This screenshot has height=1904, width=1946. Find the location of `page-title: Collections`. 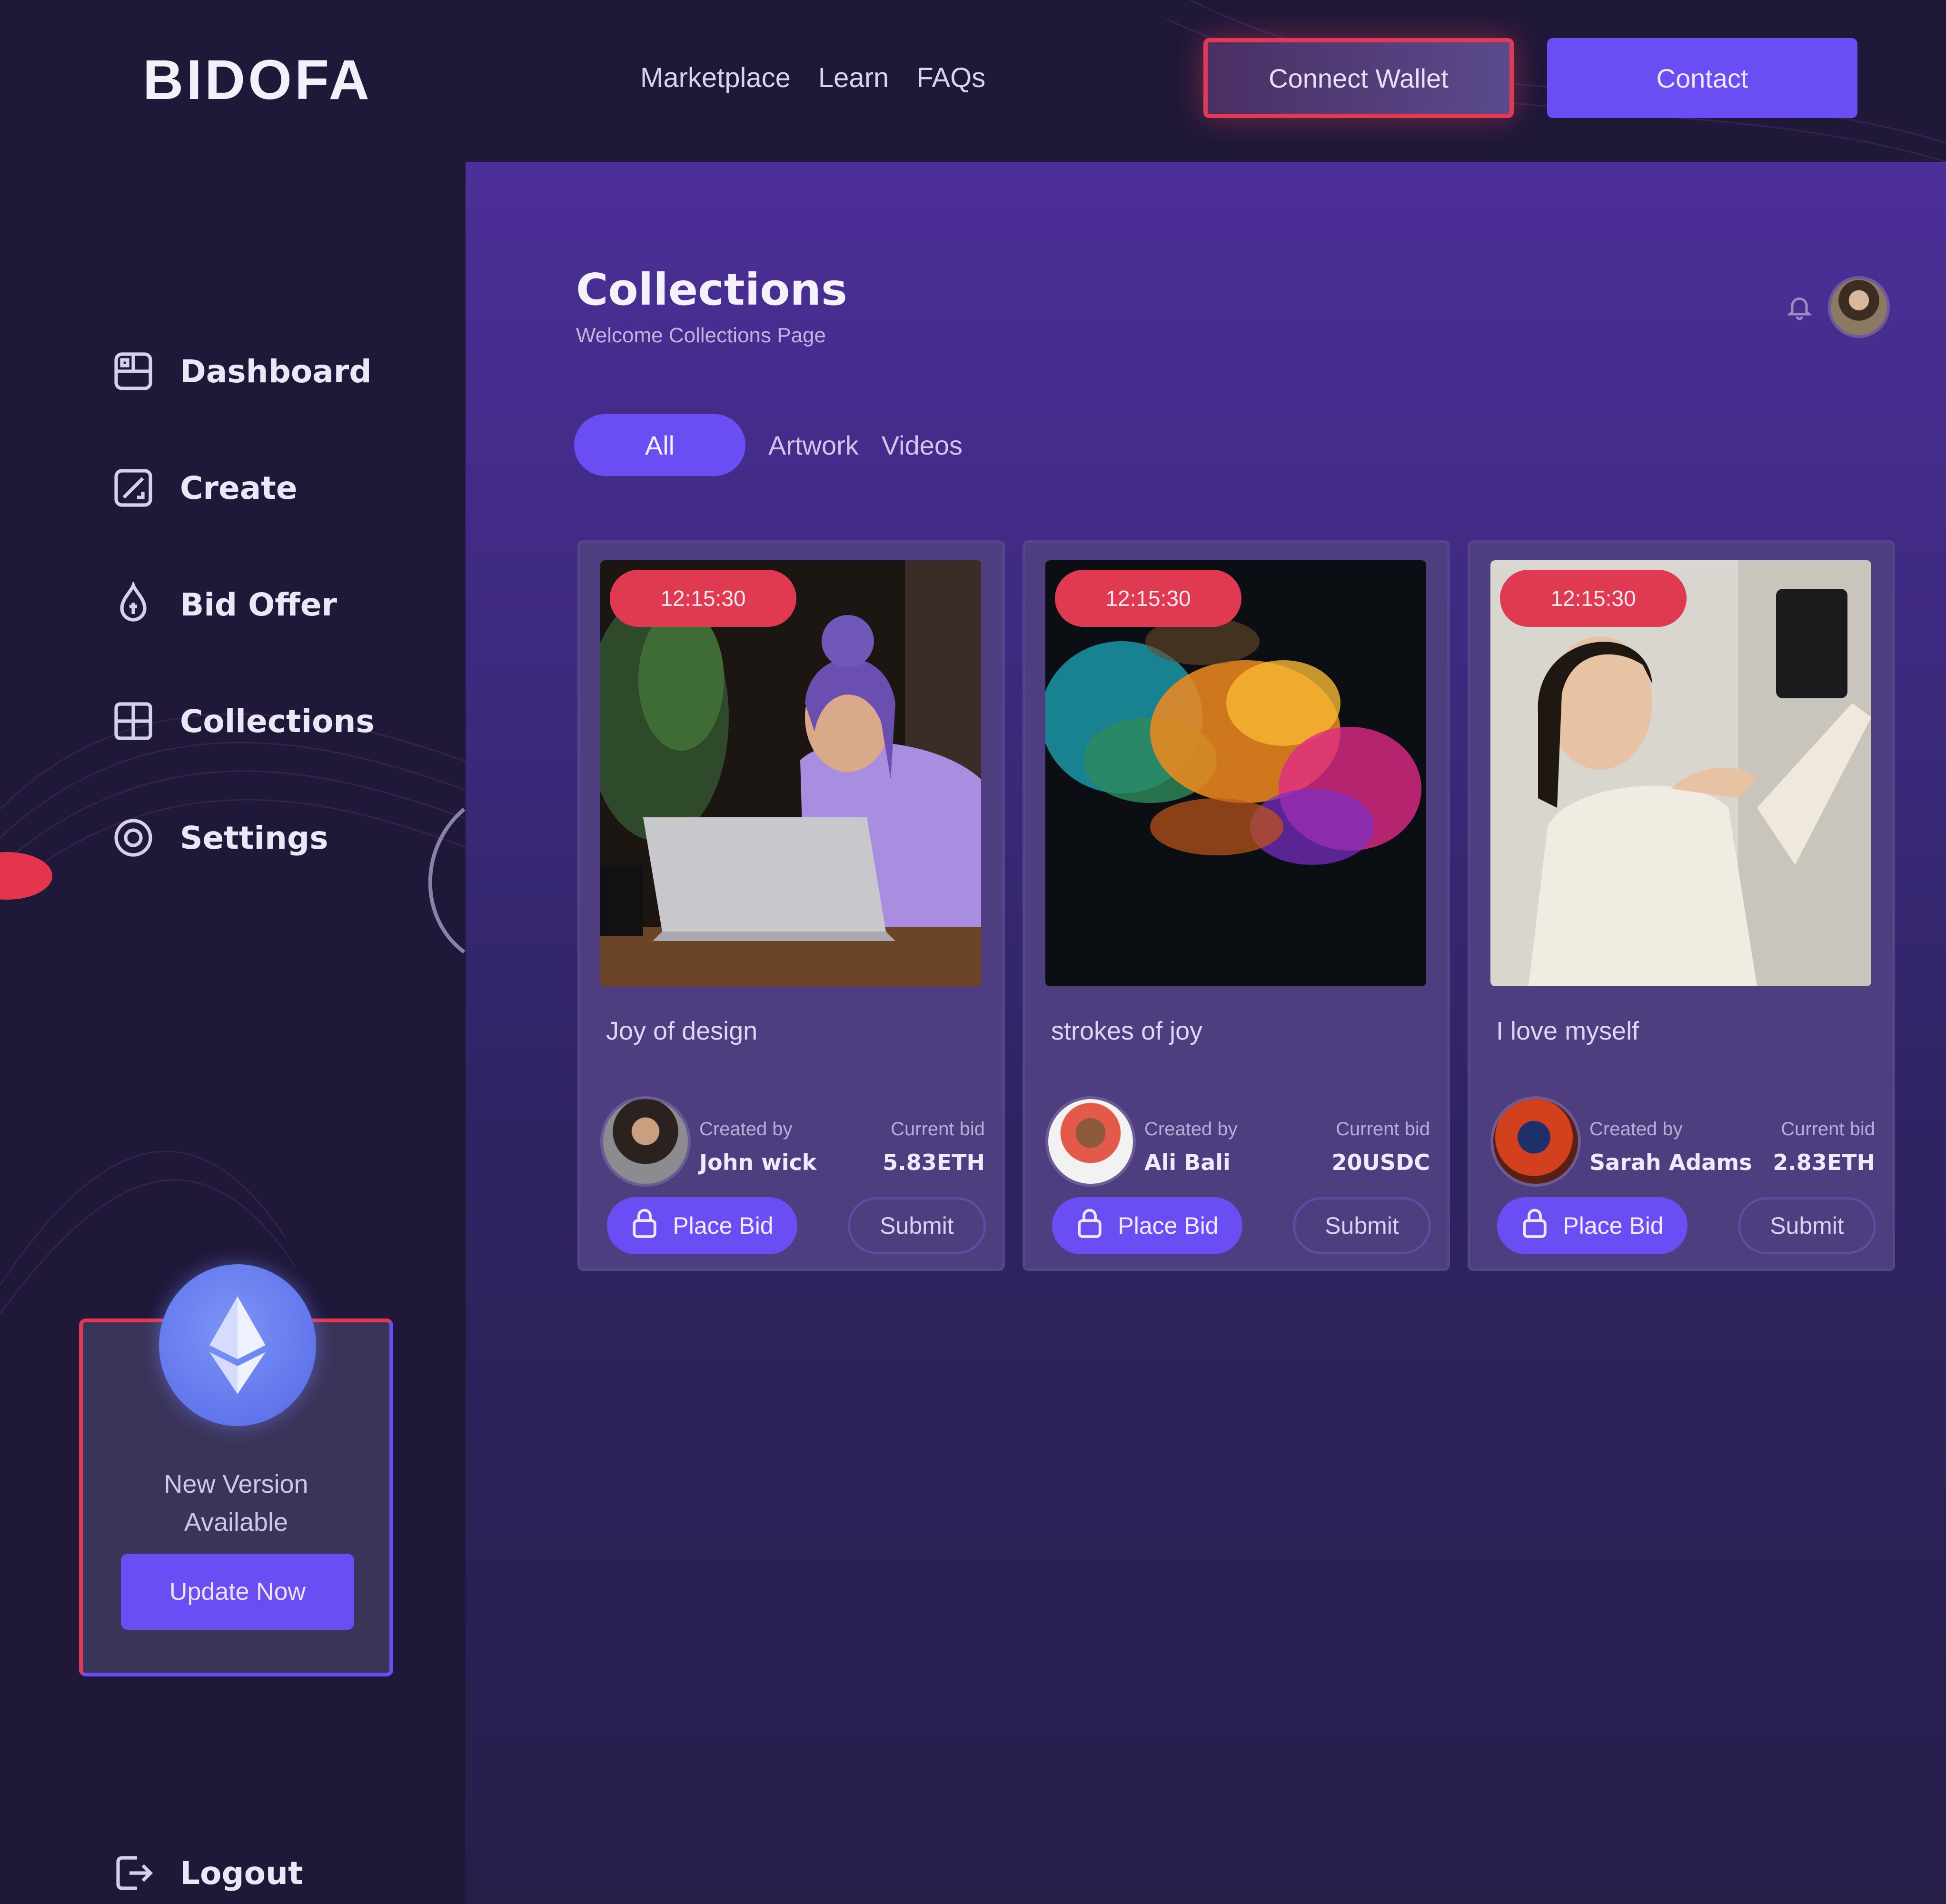

page-title: Collections is located at coordinates (711, 289).